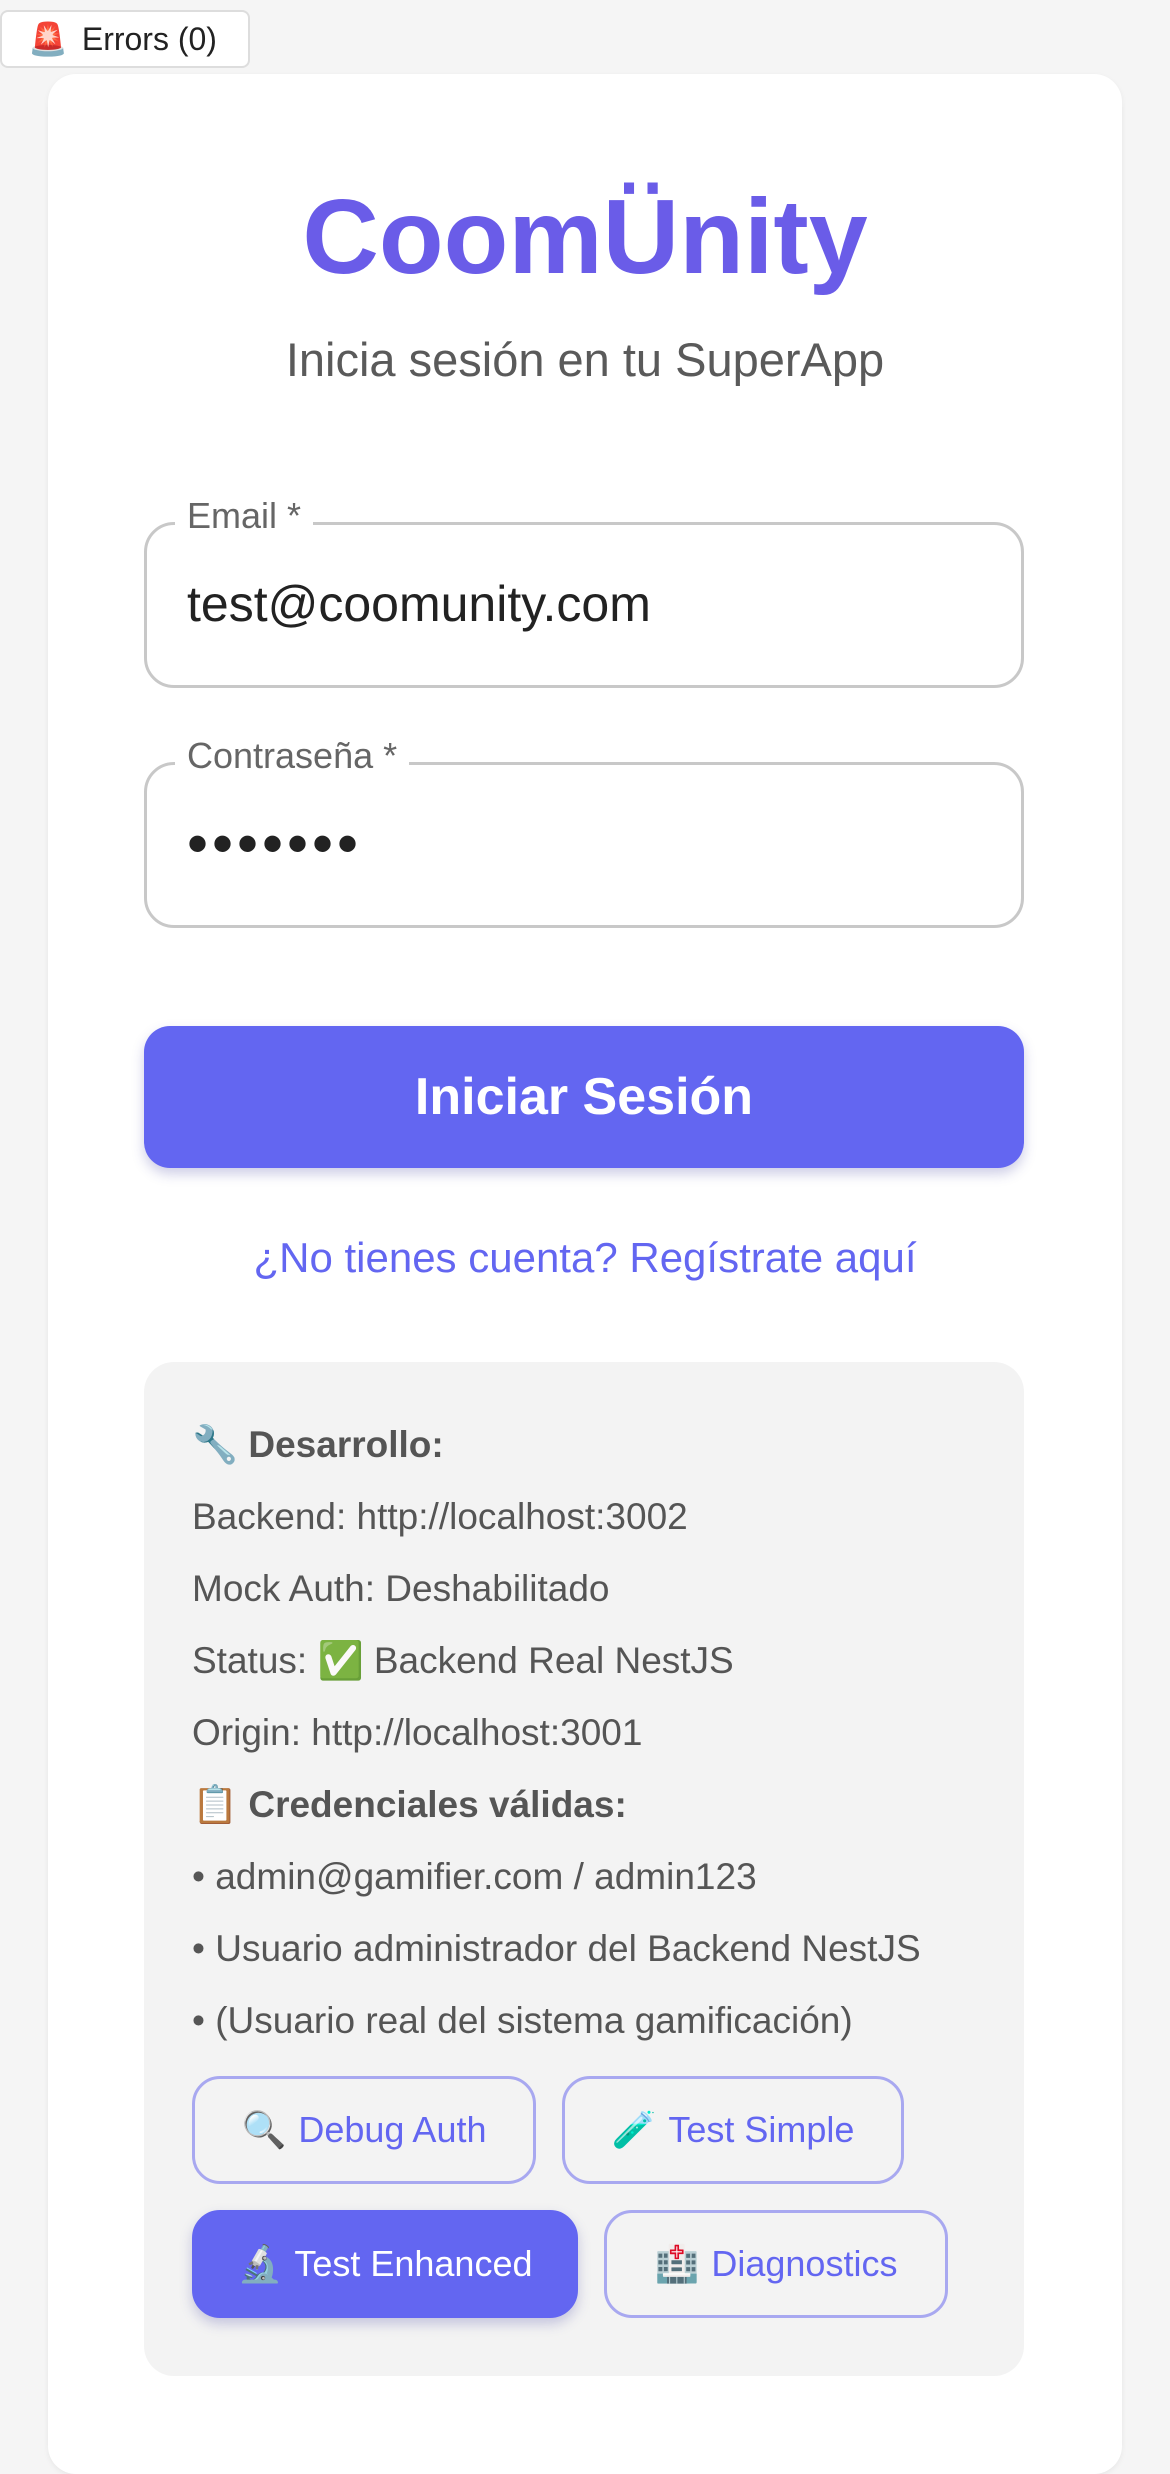 The image size is (1170, 2474). What do you see at coordinates (677, 2263) in the screenshot?
I see `hospital-icon: 🏥` at bounding box center [677, 2263].